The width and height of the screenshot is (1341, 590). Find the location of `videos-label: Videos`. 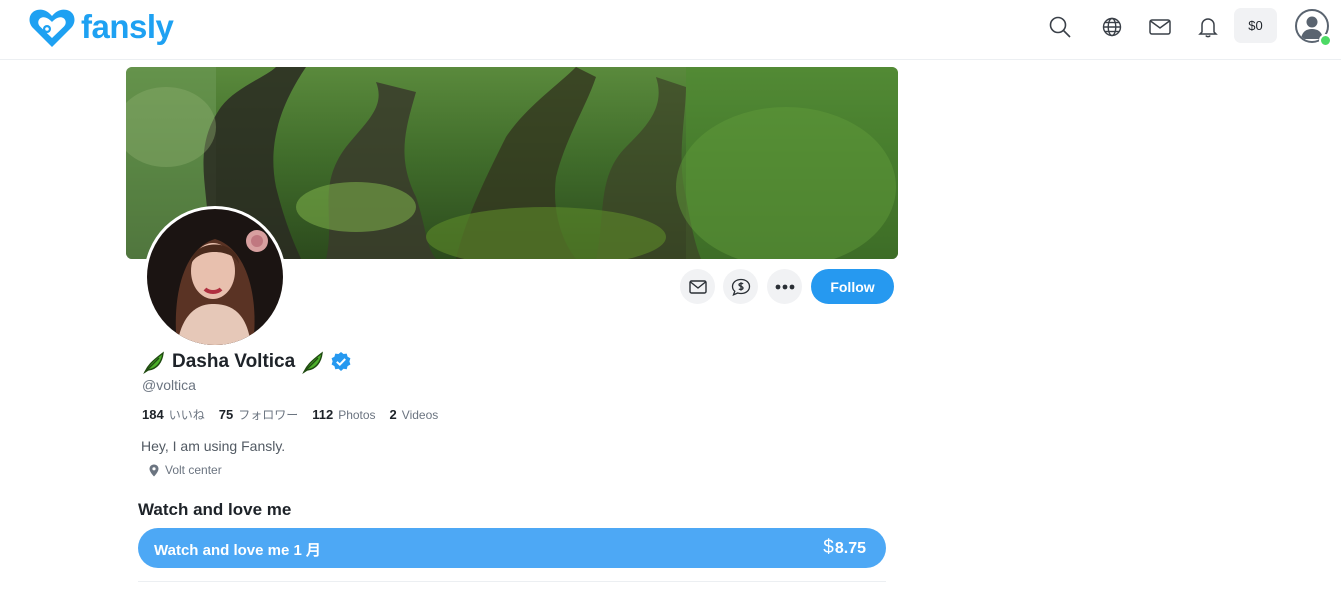

videos-label: Videos is located at coordinates (420, 415).